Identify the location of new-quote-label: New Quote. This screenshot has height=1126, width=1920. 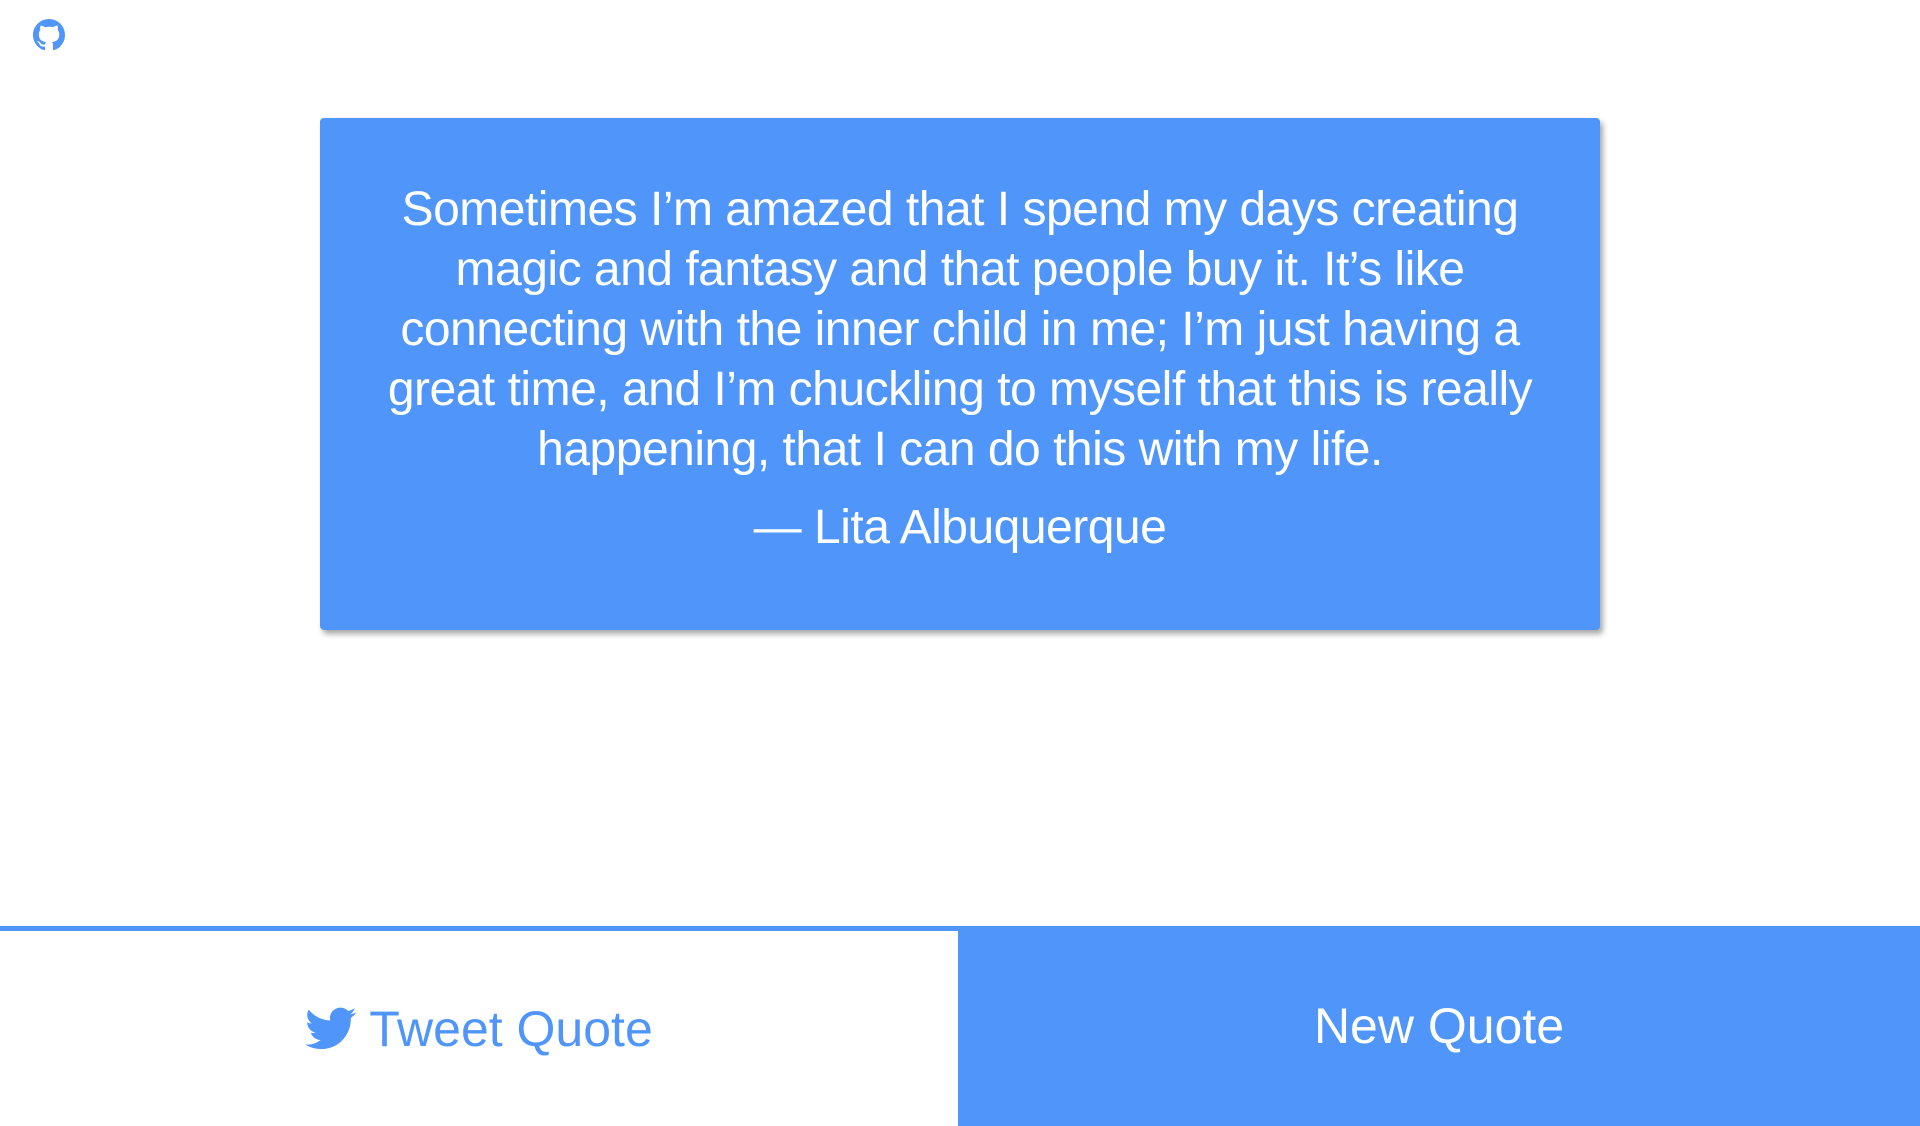
(1439, 1026).